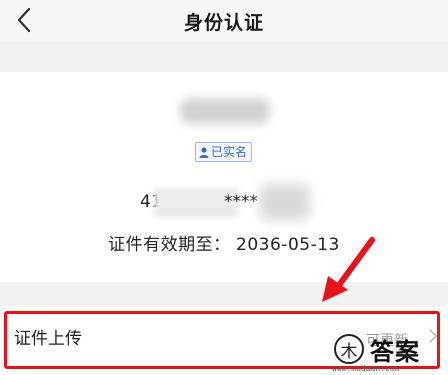 This screenshot has width=448, height=375. Describe the element at coordinates (285, 202) in the screenshot. I see `blurred-id-tail` at that location.